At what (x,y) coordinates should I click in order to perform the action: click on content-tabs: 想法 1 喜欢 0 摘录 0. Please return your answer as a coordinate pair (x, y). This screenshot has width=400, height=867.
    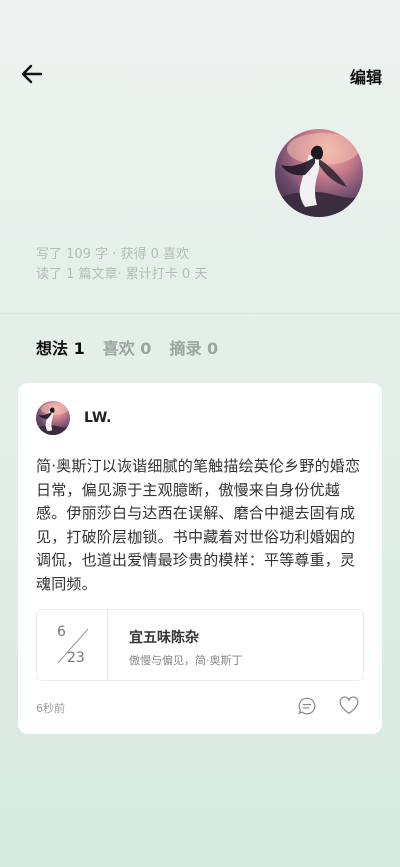
    Looking at the image, I should click on (127, 347).